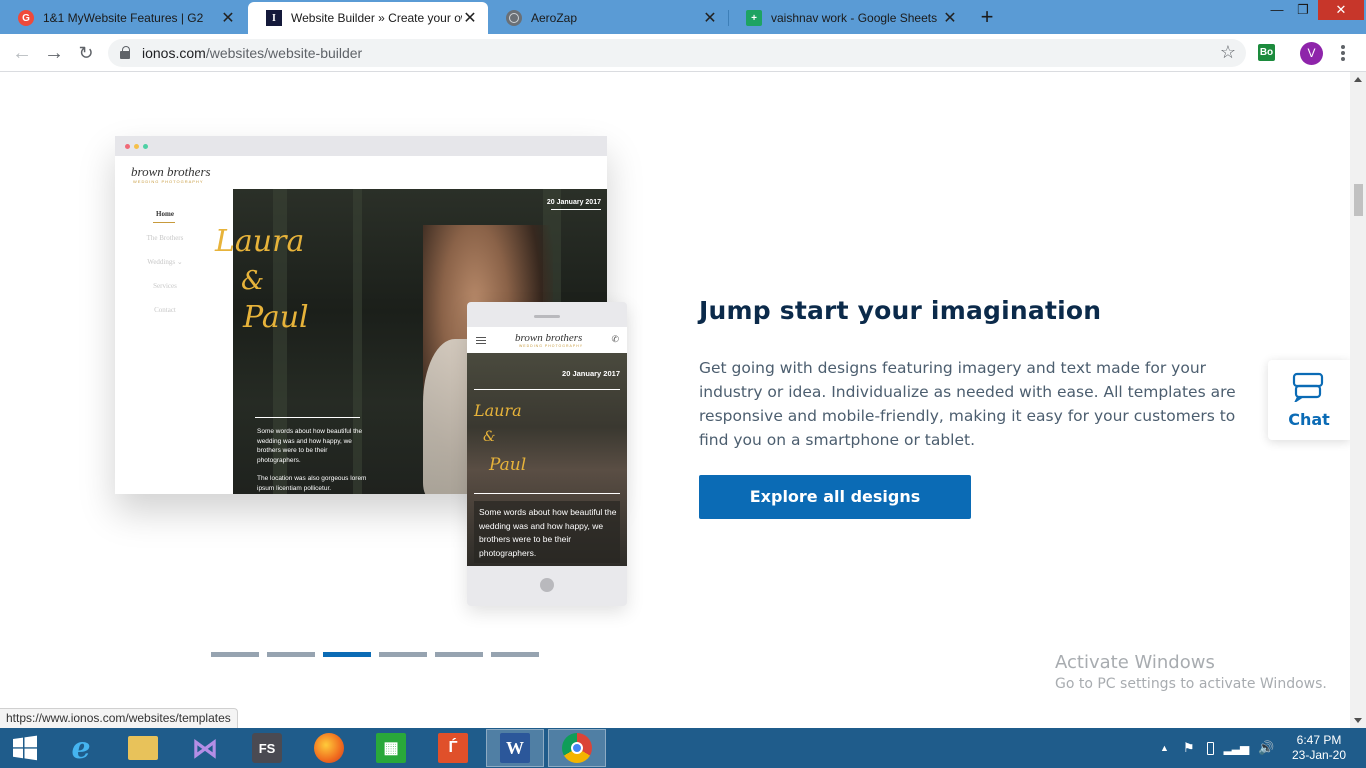 The height and width of the screenshot is (768, 1366). I want to click on mockup-date-line, so click(576, 209).